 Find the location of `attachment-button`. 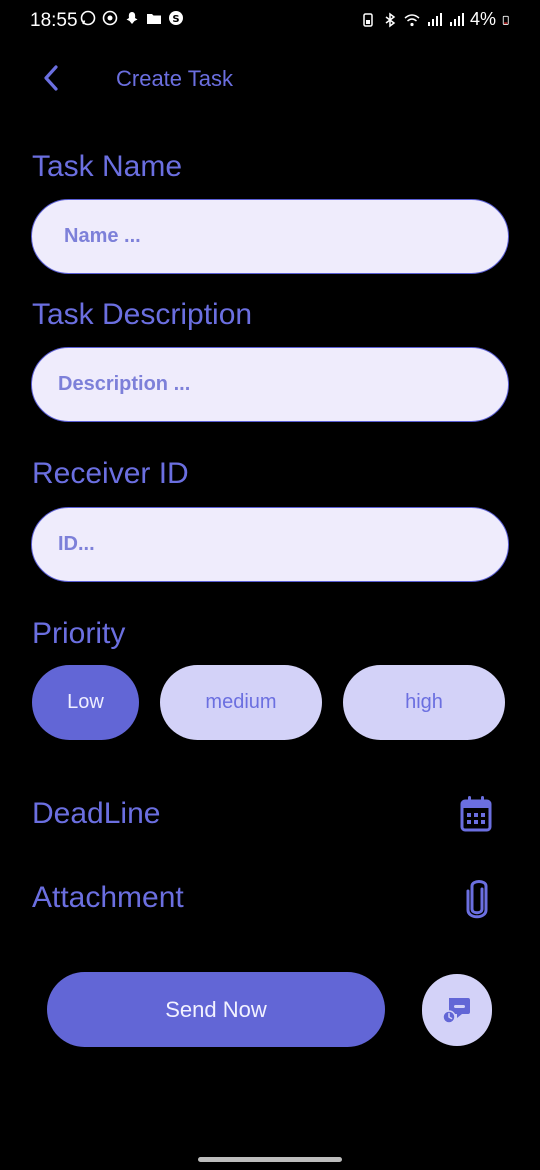

attachment-button is located at coordinates (477, 901).